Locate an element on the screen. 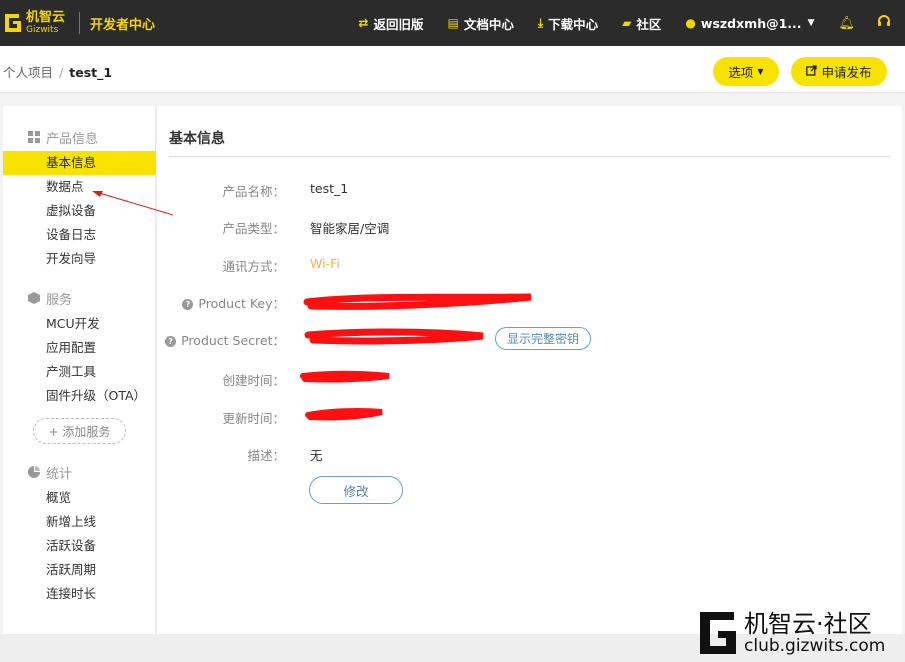 The width and height of the screenshot is (905, 662). page-title: 基本信息 is located at coordinates (197, 139).